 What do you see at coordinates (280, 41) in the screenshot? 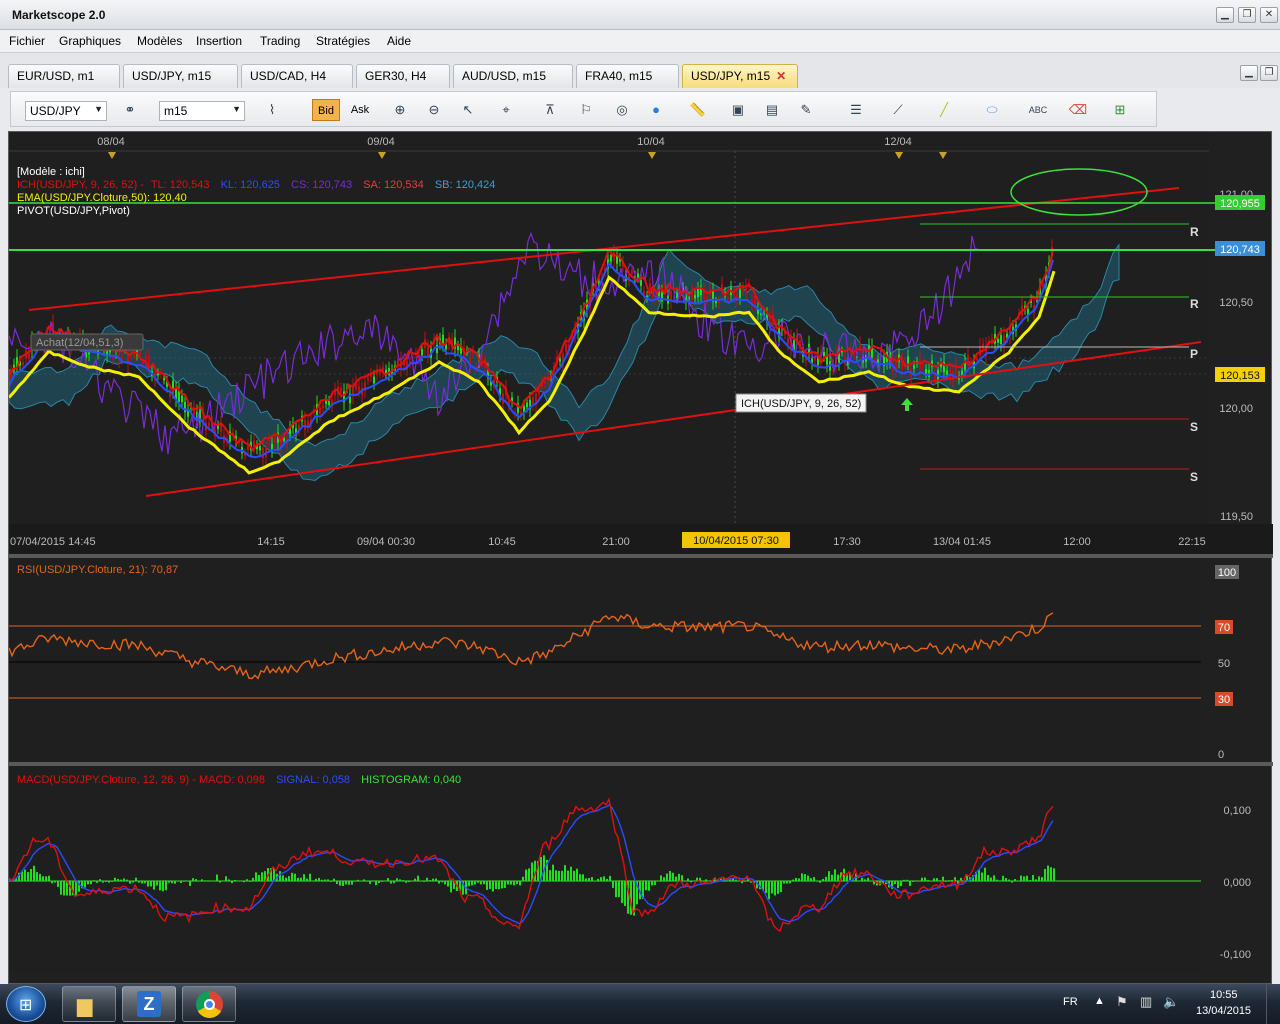
I see `menu-trading: Trading` at bounding box center [280, 41].